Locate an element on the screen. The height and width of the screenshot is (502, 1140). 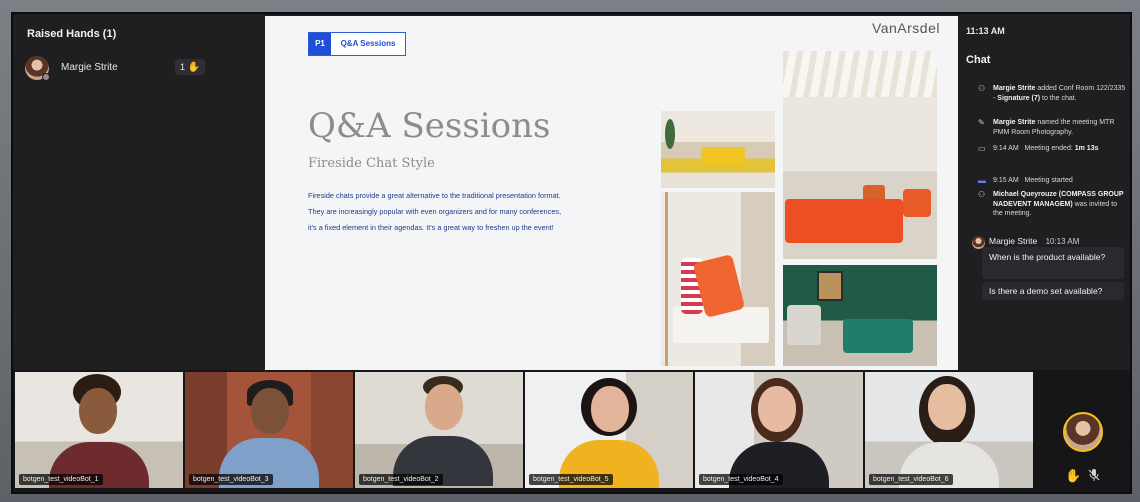
raised-hand-item: Margie Strite 1 ✋ is located at coordinates (139, 68).